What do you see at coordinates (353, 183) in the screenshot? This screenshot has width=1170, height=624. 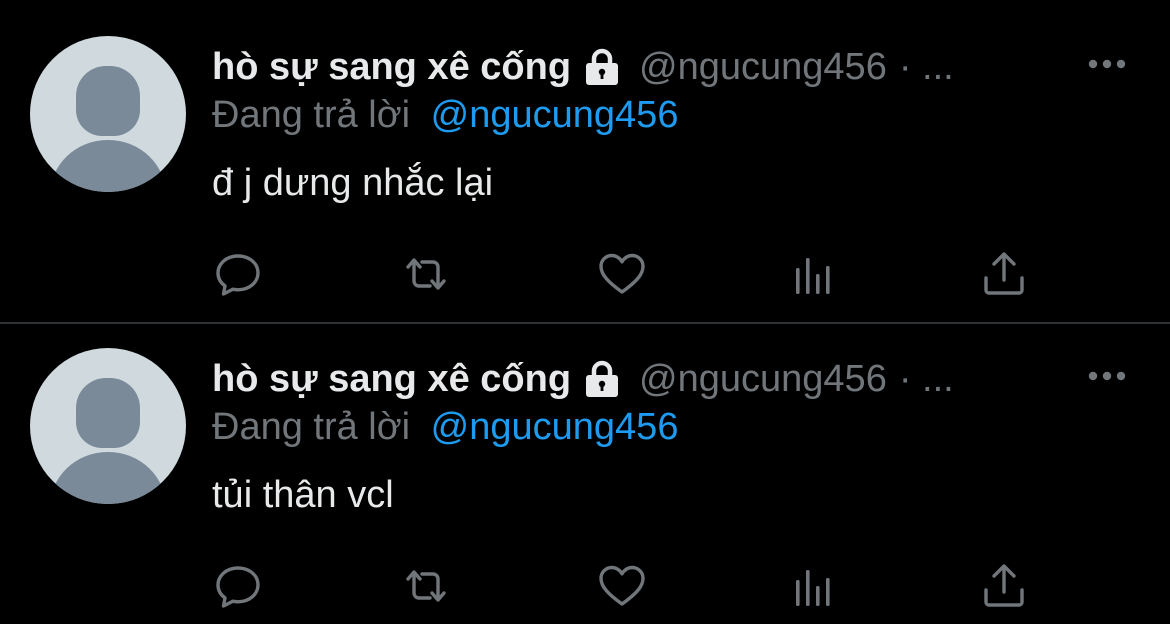 I see `tweet-text: đ j dưng nhắc lại` at bounding box center [353, 183].